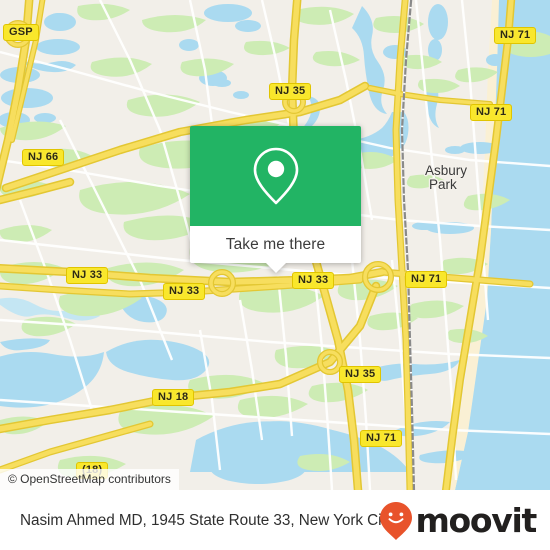 The width and height of the screenshot is (550, 550). What do you see at coordinates (43, 157) in the screenshot?
I see `road-shield-nj66: NJ 66` at bounding box center [43, 157].